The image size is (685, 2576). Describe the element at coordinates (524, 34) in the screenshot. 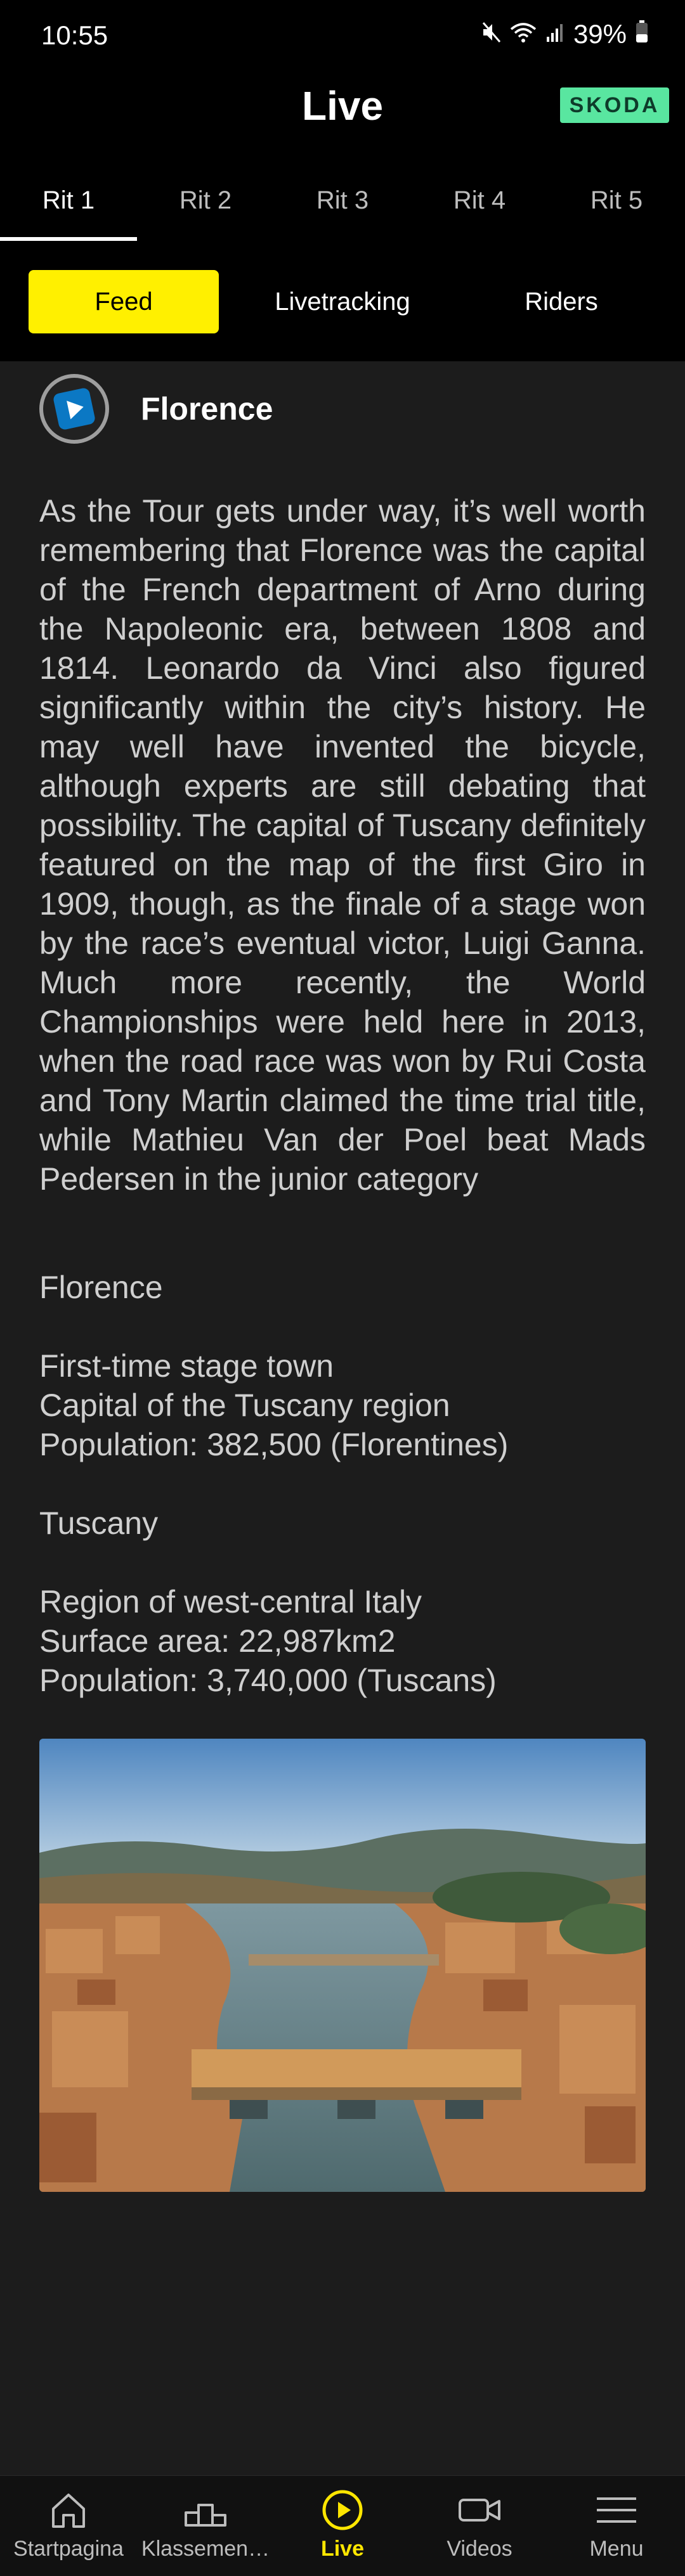

I see `wifi-icon` at that location.